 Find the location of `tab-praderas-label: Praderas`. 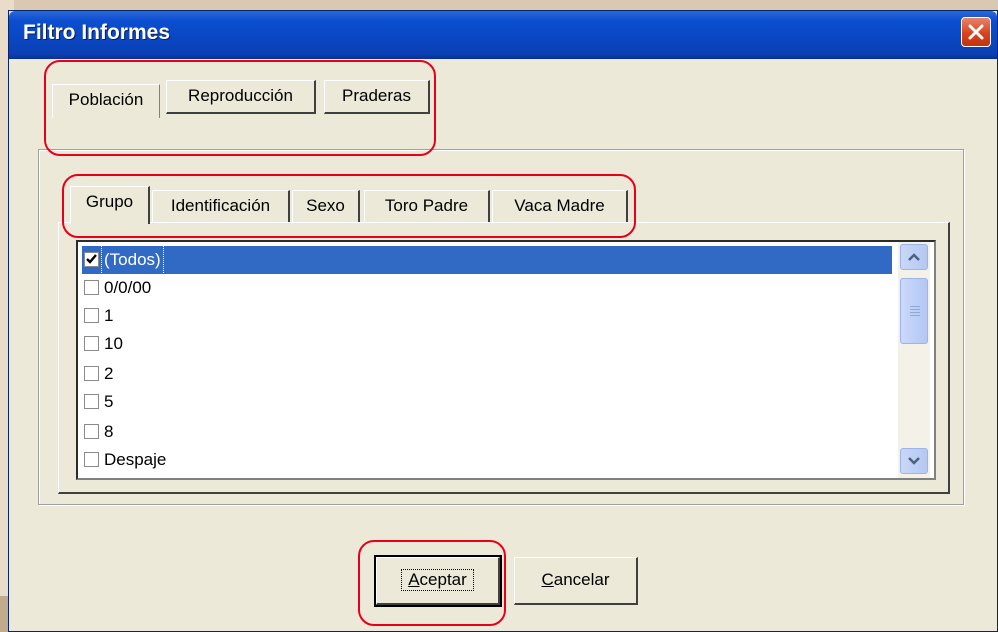

tab-praderas-label: Praderas is located at coordinates (376, 95).